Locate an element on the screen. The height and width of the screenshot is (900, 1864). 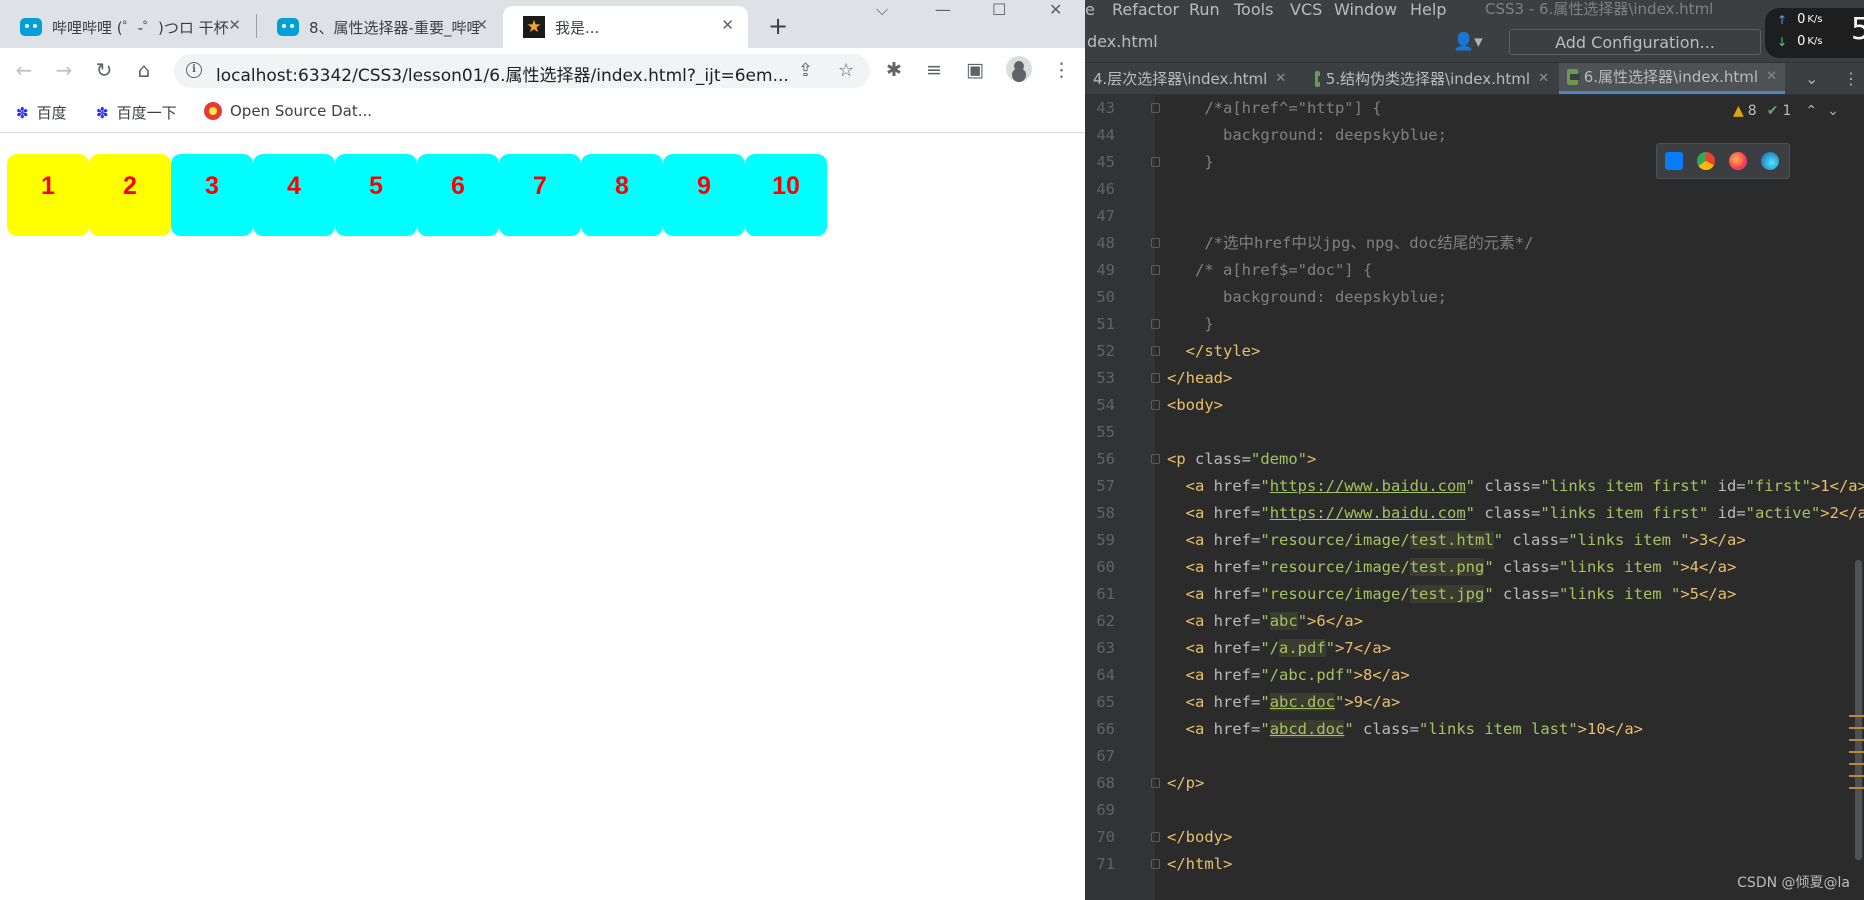
new-tab-button: + is located at coordinates (778, 26).